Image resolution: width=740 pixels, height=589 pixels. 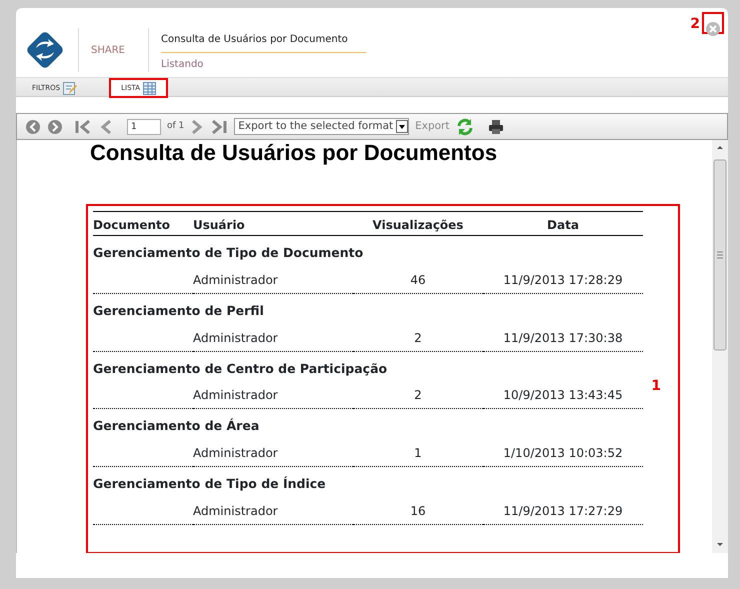 What do you see at coordinates (713, 23) in the screenshot?
I see `close-button` at bounding box center [713, 23].